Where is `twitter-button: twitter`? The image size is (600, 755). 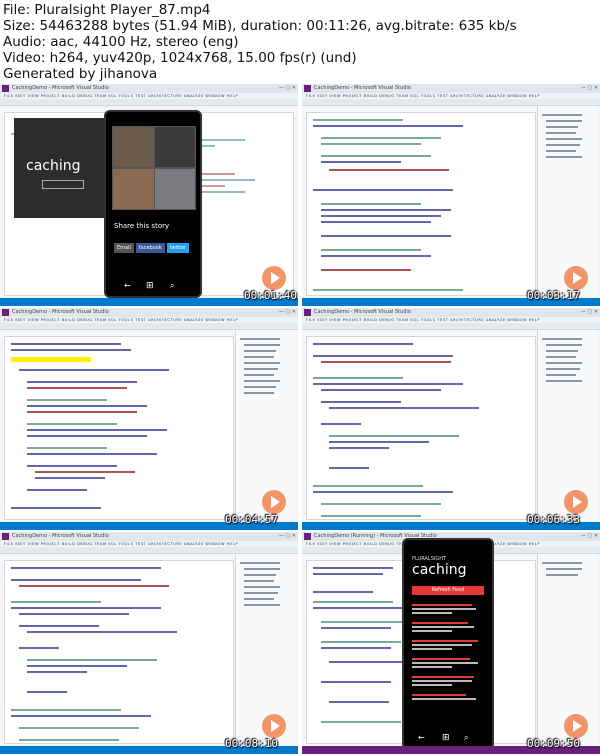
twitter-button: twitter is located at coordinates (178, 248).